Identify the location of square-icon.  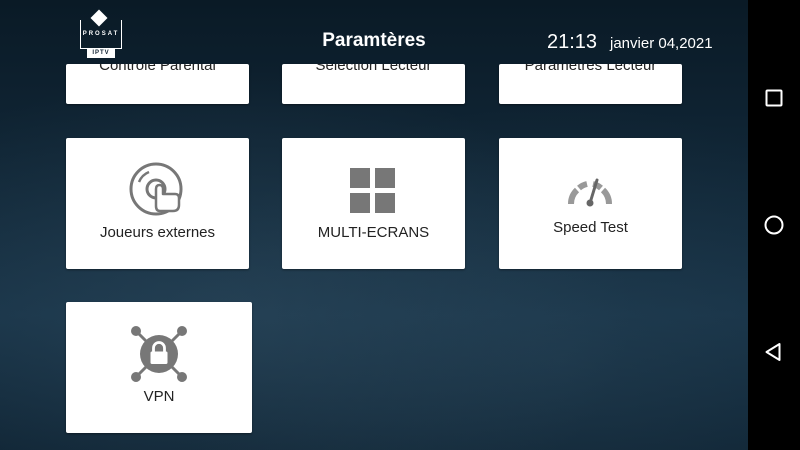
(774, 98).